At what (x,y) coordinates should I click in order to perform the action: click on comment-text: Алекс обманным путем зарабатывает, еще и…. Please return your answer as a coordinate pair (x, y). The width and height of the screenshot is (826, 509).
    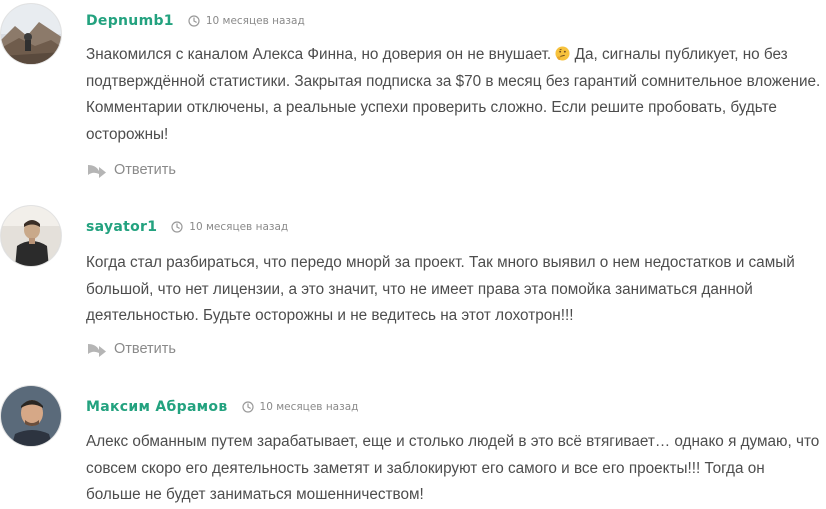
    Looking at the image, I should click on (453, 469).